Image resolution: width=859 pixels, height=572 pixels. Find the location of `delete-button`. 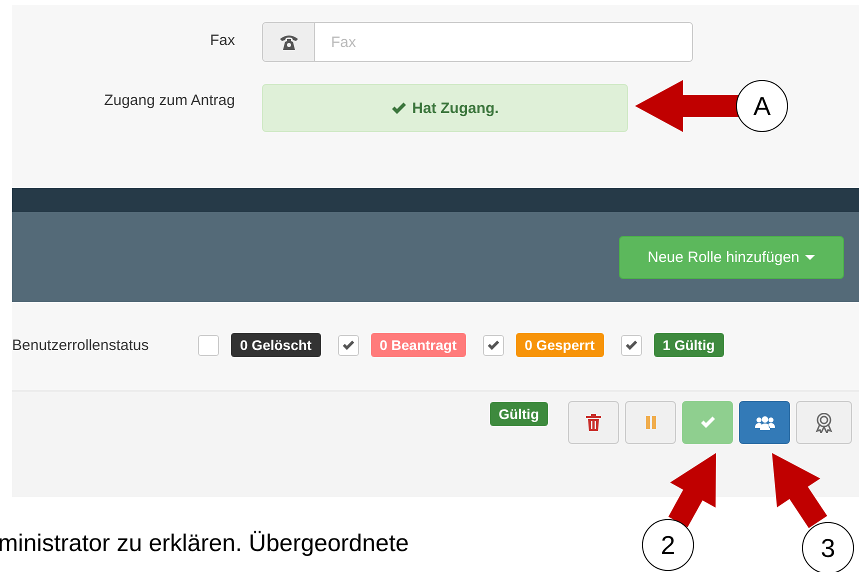

delete-button is located at coordinates (593, 422).